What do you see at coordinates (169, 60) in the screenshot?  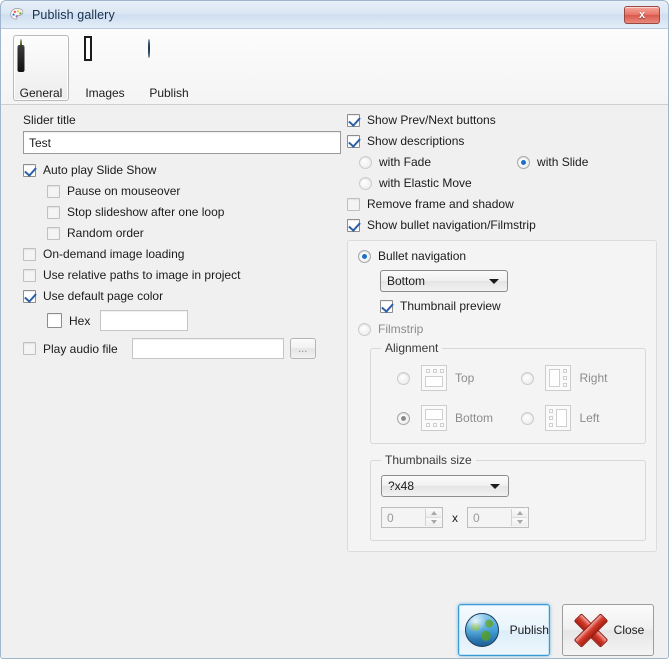 I see `globe-icon` at bounding box center [169, 60].